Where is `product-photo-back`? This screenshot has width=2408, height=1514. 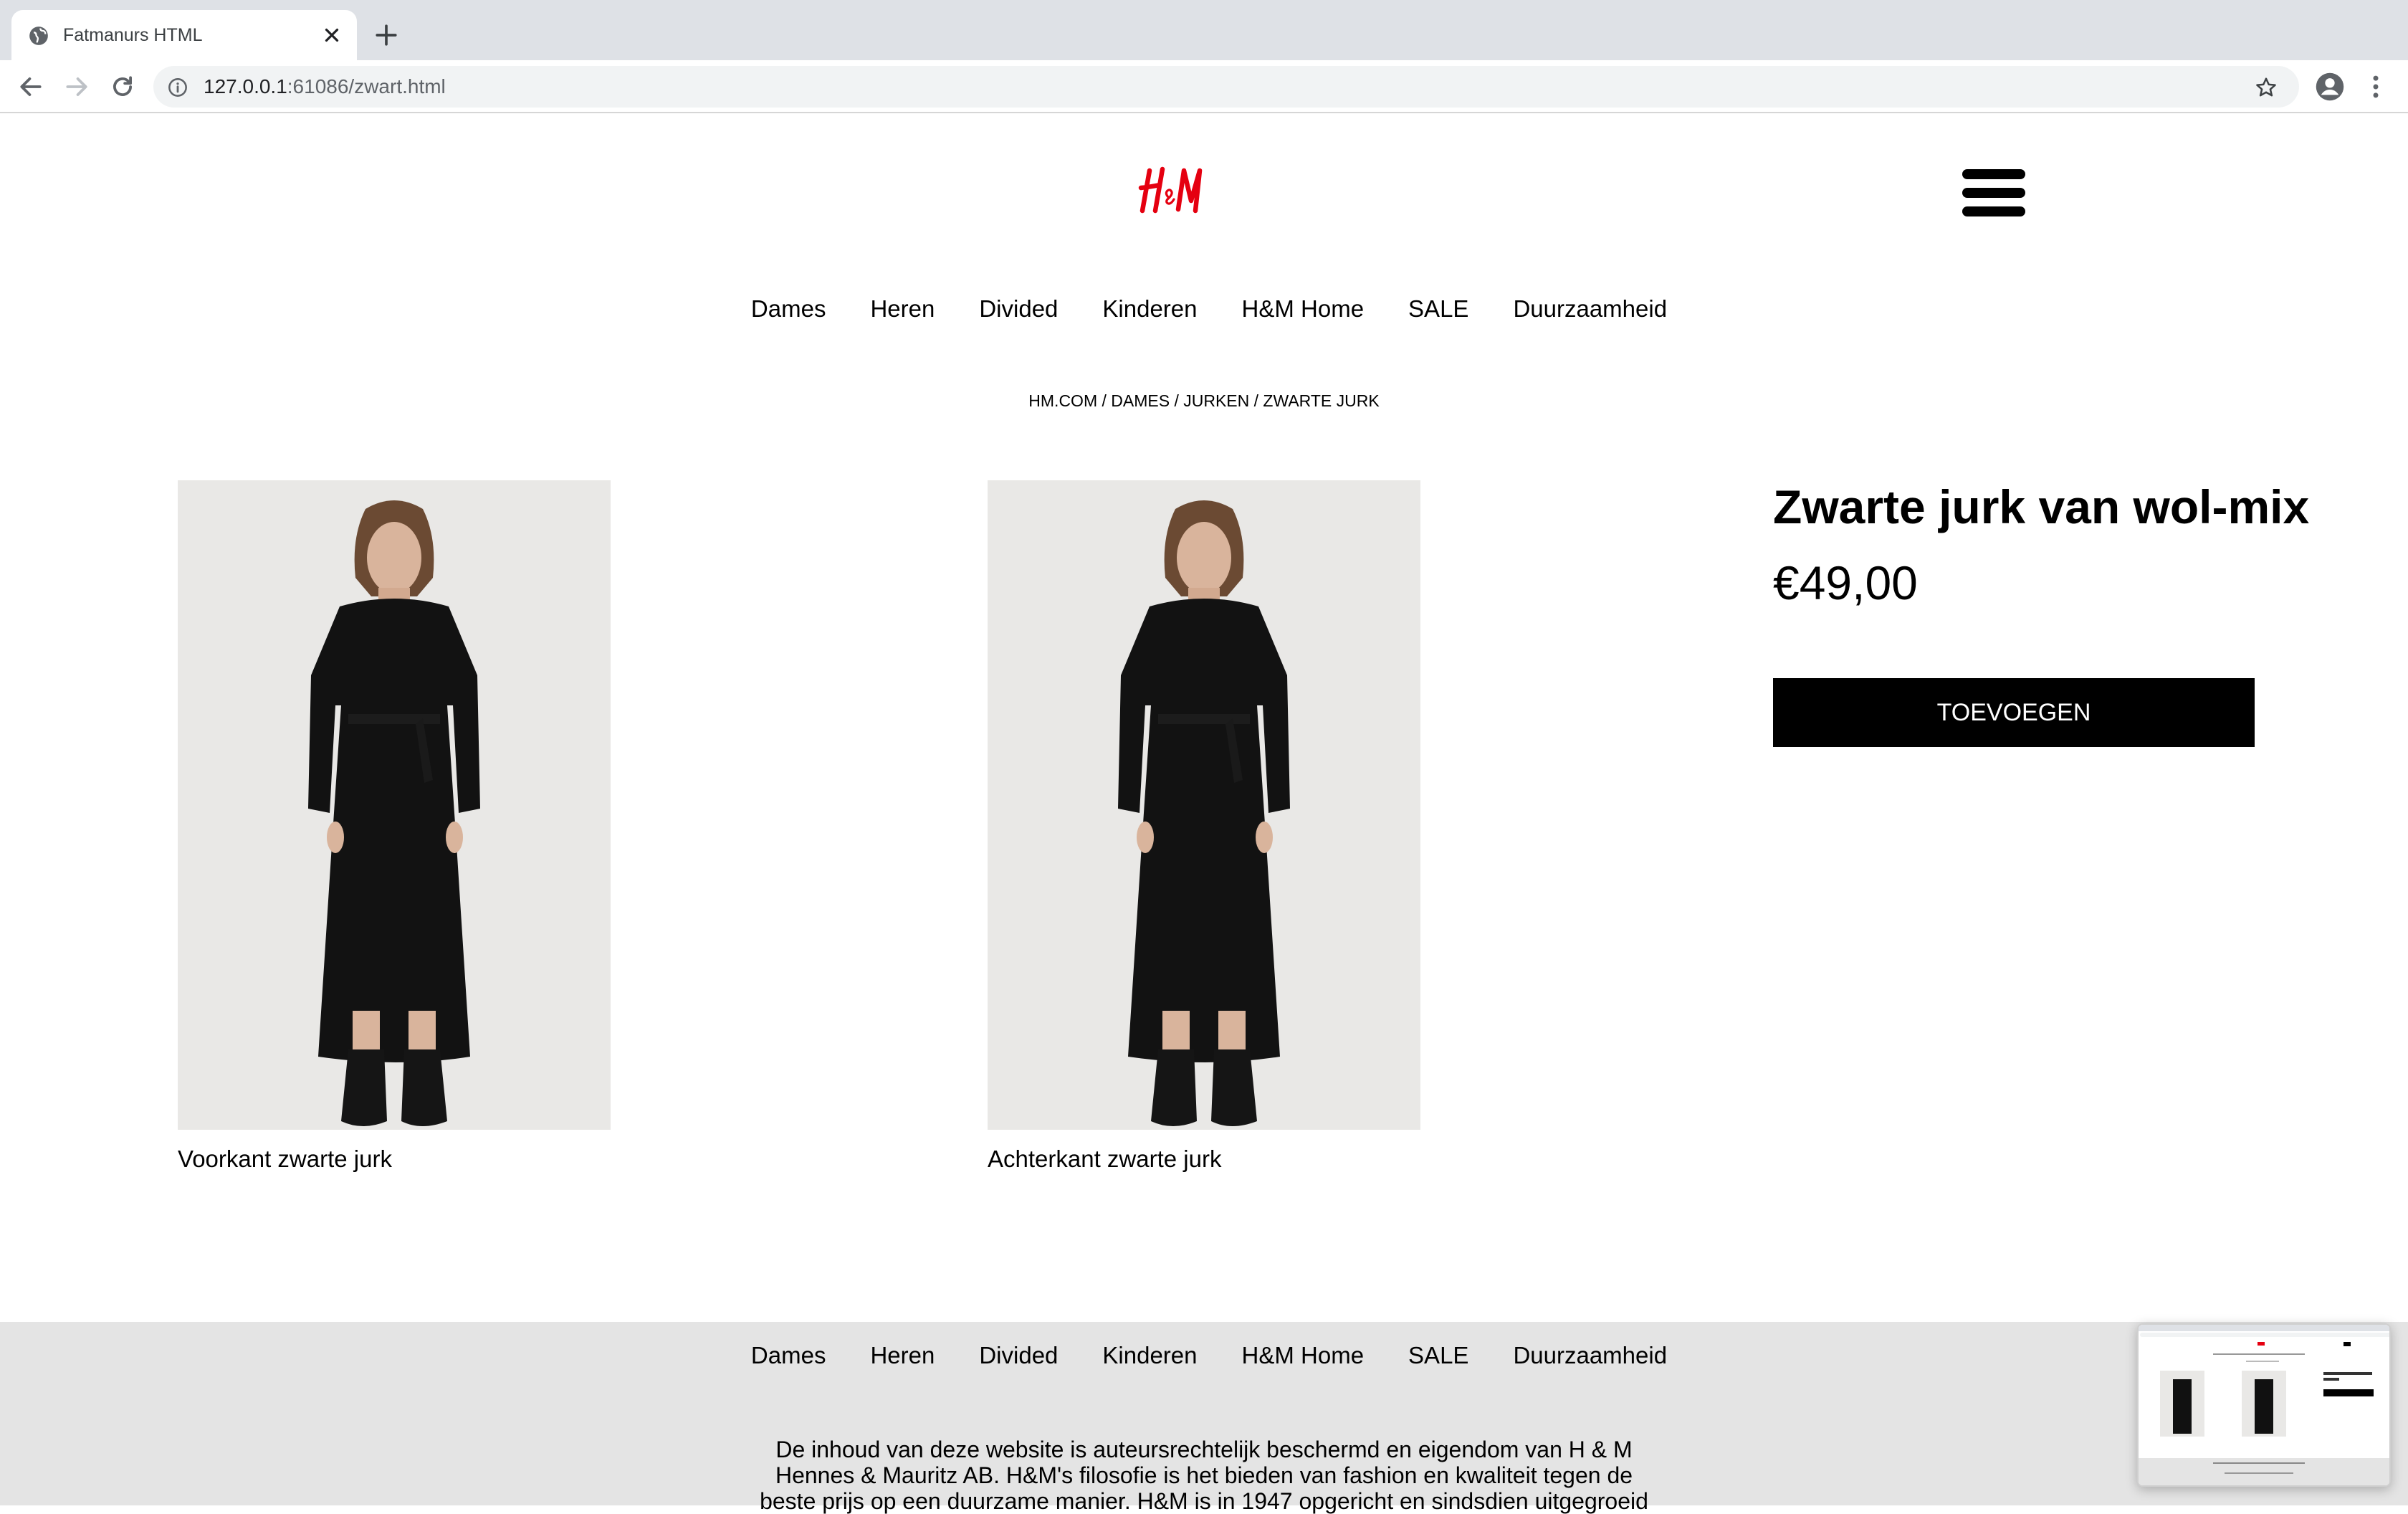
product-photo-back is located at coordinates (1204, 805).